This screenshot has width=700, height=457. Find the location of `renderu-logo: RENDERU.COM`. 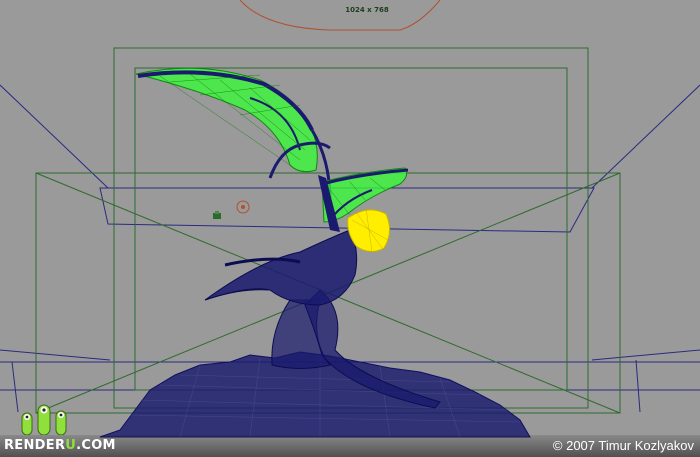

renderu-logo: RENDERU.COM is located at coordinates (60, 445).